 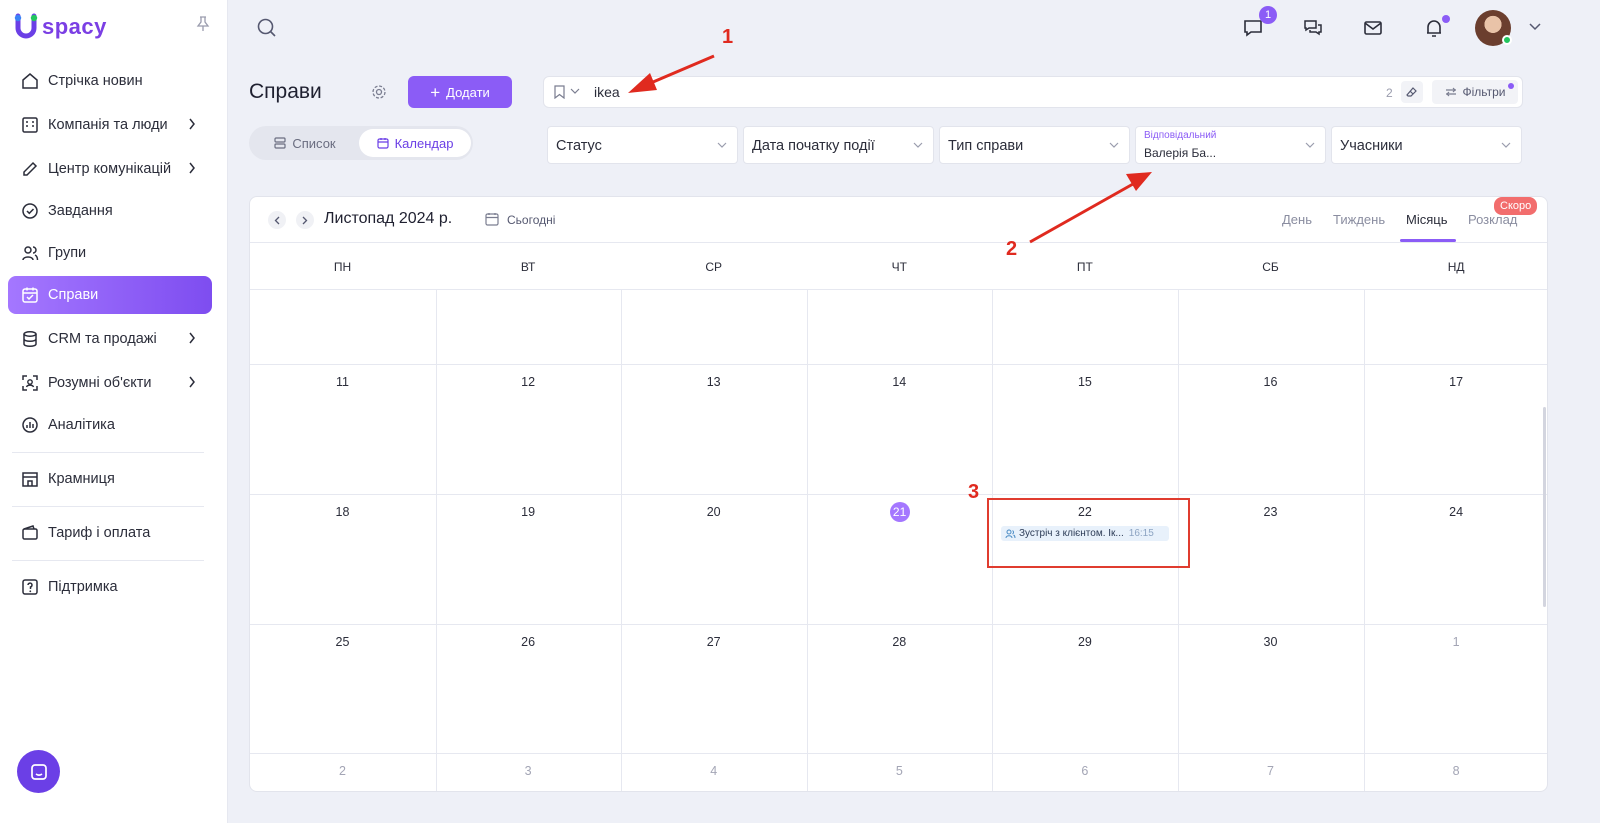 What do you see at coordinates (1426, 145) in the screenshot?
I see `participants-filter: Учасники` at bounding box center [1426, 145].